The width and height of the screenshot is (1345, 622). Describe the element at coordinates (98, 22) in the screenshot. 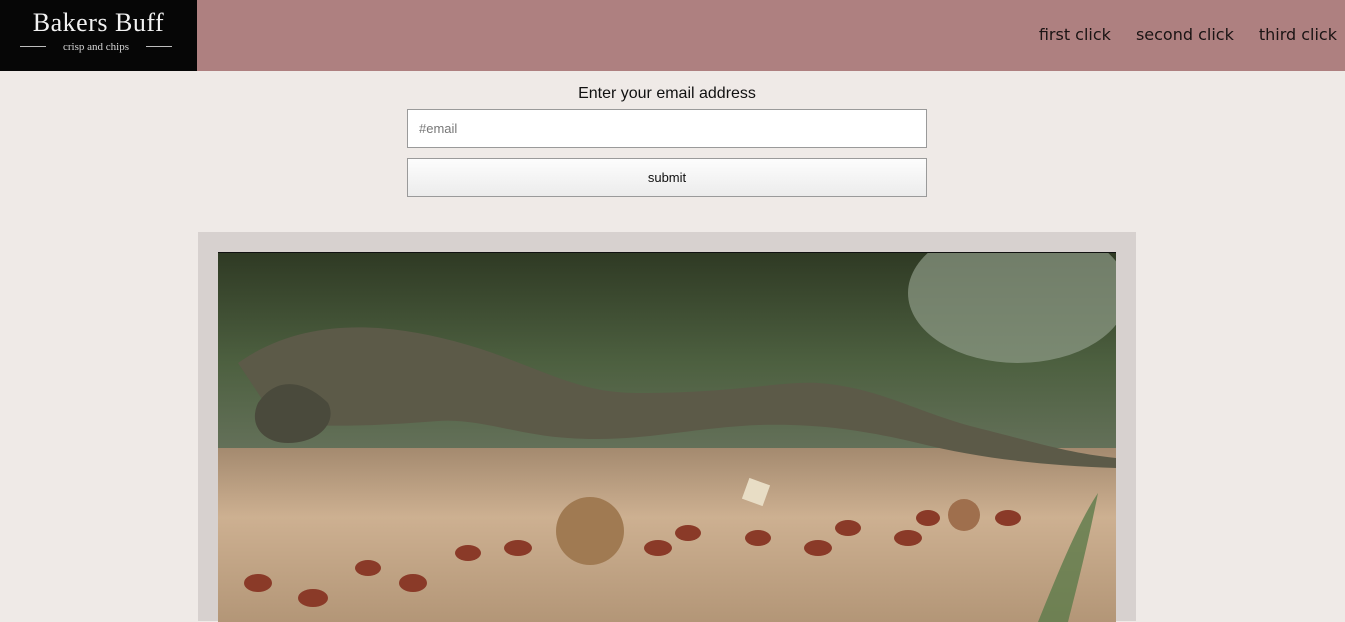

I see `logo-title: Bakers Buff` at that location.